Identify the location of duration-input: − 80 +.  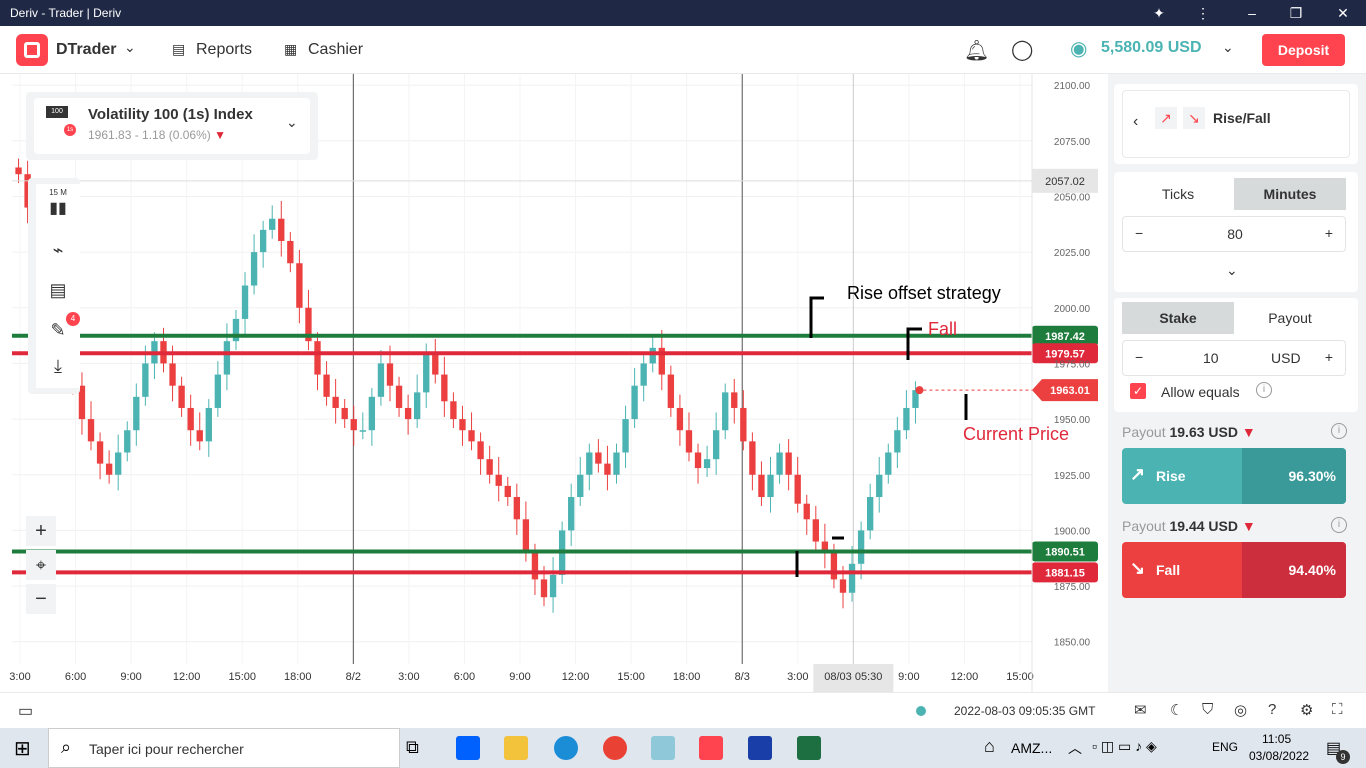
(1234, 234).